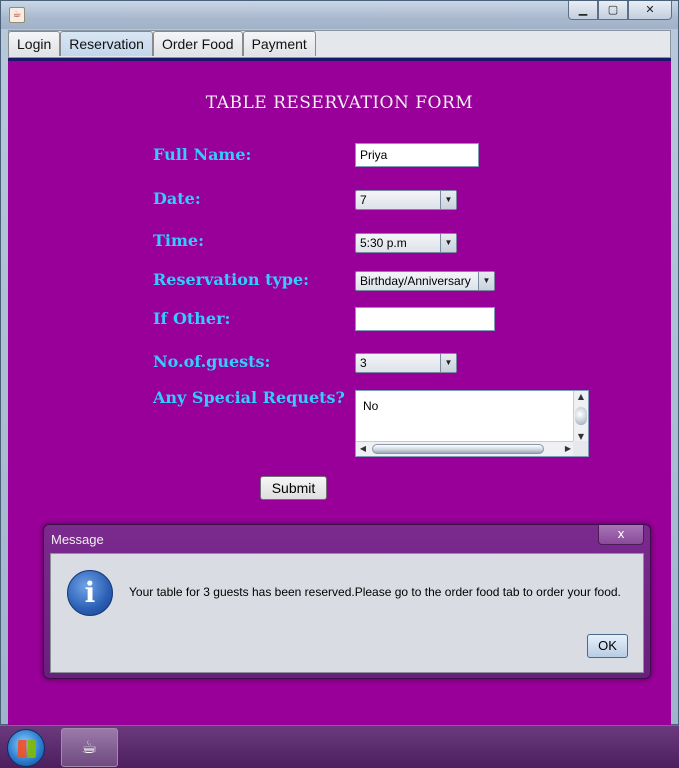 The image size is (679, 768). I want to click on special-requests-label: Any Special Requets?, so click(249, 397).